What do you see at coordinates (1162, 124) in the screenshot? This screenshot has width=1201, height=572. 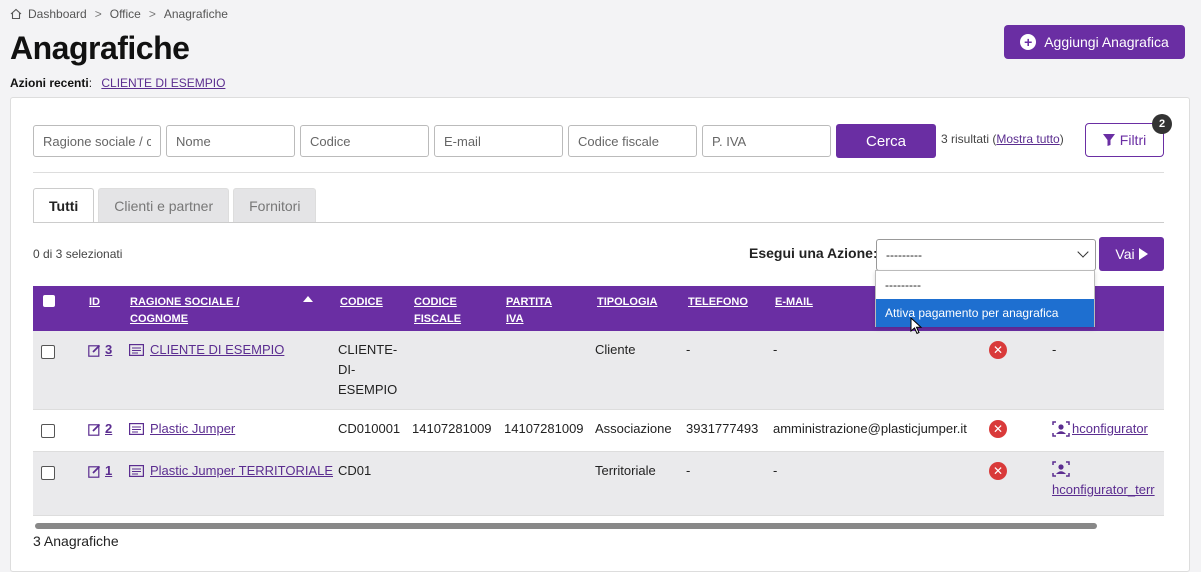 I see `filters-count-badge: 2` at bounding box center [1162, 124].